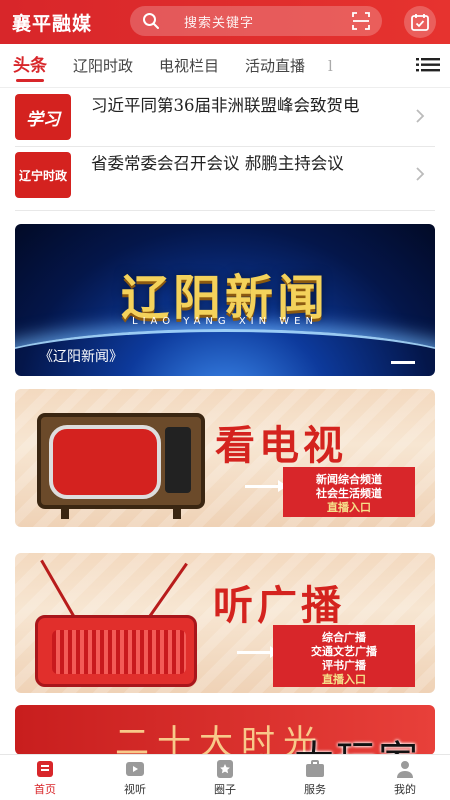 The height and width of the screenshot is (800, 450). Describe the element at coordinates (52, 23) in the screenshot. I see `app-title: 襄平融媒` at that location.